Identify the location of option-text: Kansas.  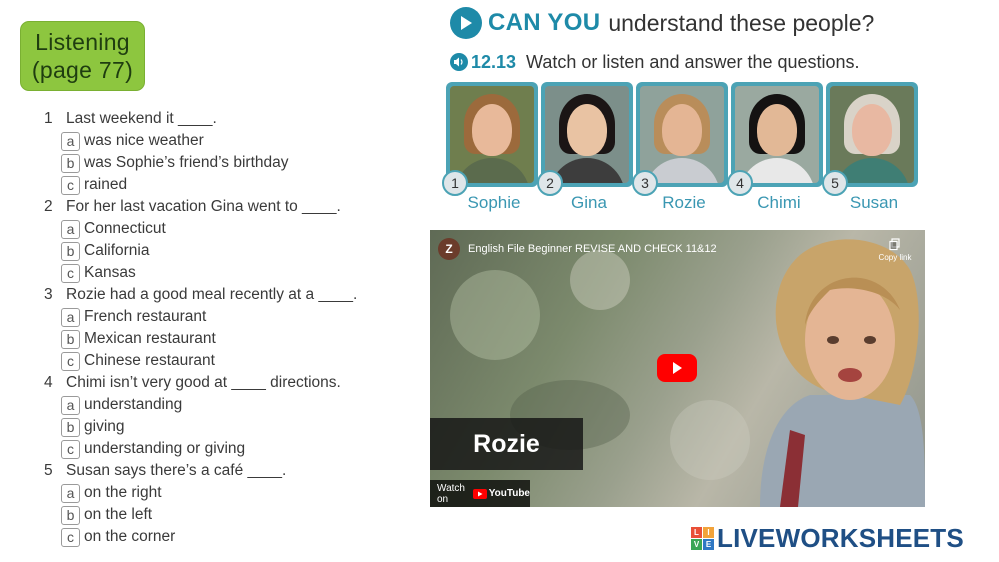
(110, 273).